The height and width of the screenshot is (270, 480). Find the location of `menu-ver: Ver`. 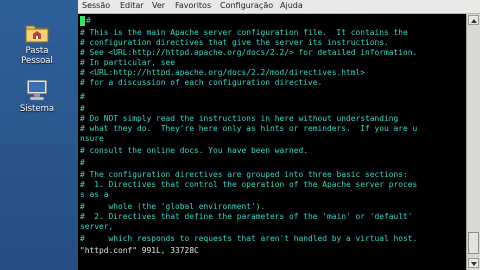

menu-ver: Ver is located at coordinates (158, 5).